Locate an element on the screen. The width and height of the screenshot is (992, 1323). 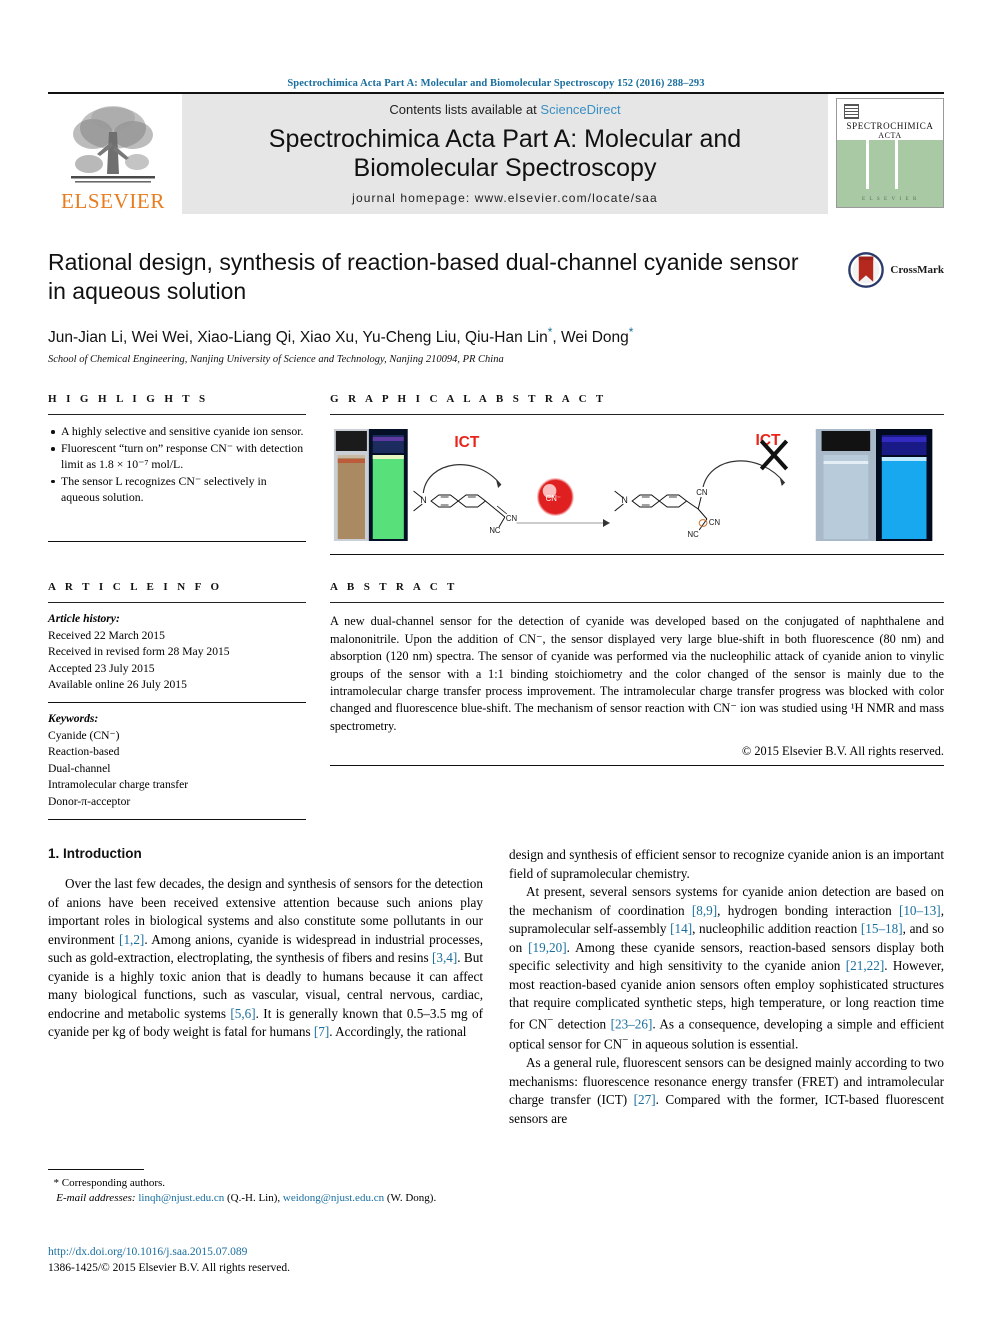
elsevier-wordmark: ELSEVIER is located at coordinates (113, 201).